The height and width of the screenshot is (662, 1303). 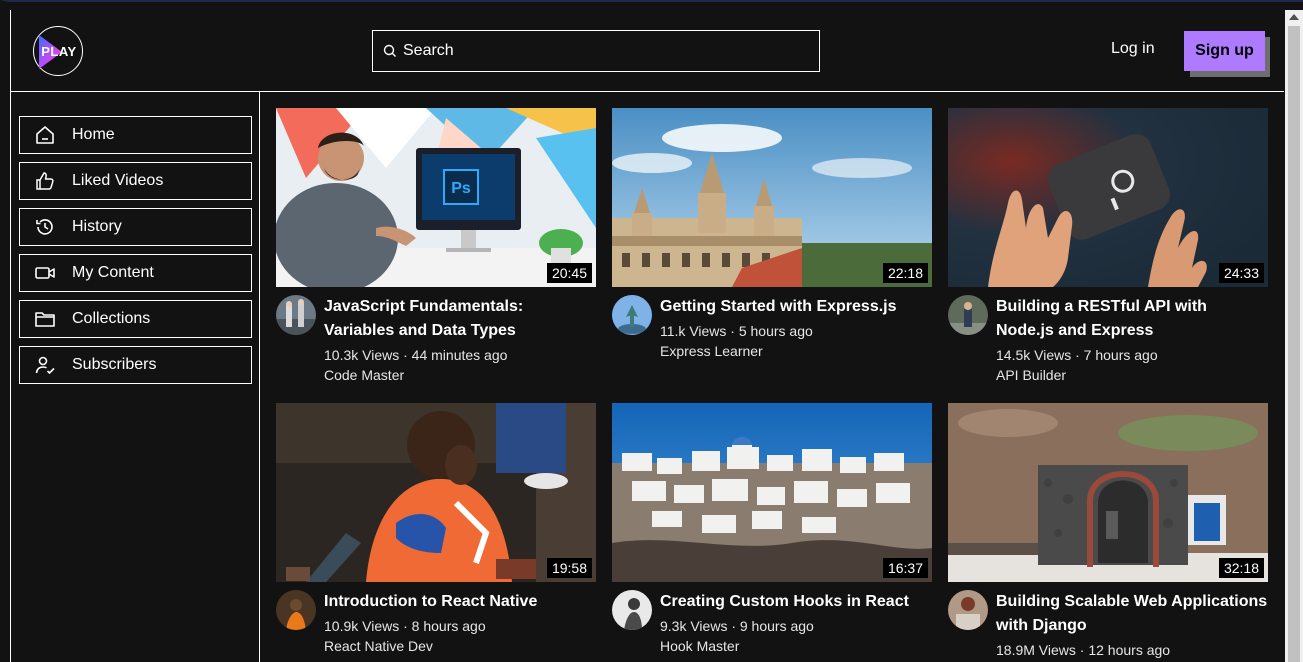 I want to click on video-stats: 10.3k Views · 44 minutes ago, so click(x=416, y=355).